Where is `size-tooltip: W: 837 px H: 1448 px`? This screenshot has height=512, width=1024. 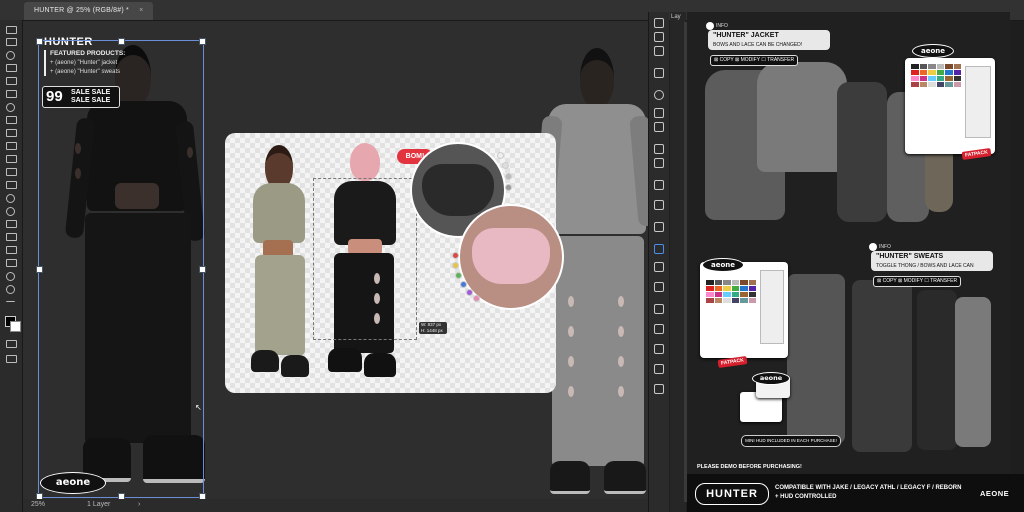
size-tooltip: W: 837 px H: 1448 px is located at coordinates (433, 328).